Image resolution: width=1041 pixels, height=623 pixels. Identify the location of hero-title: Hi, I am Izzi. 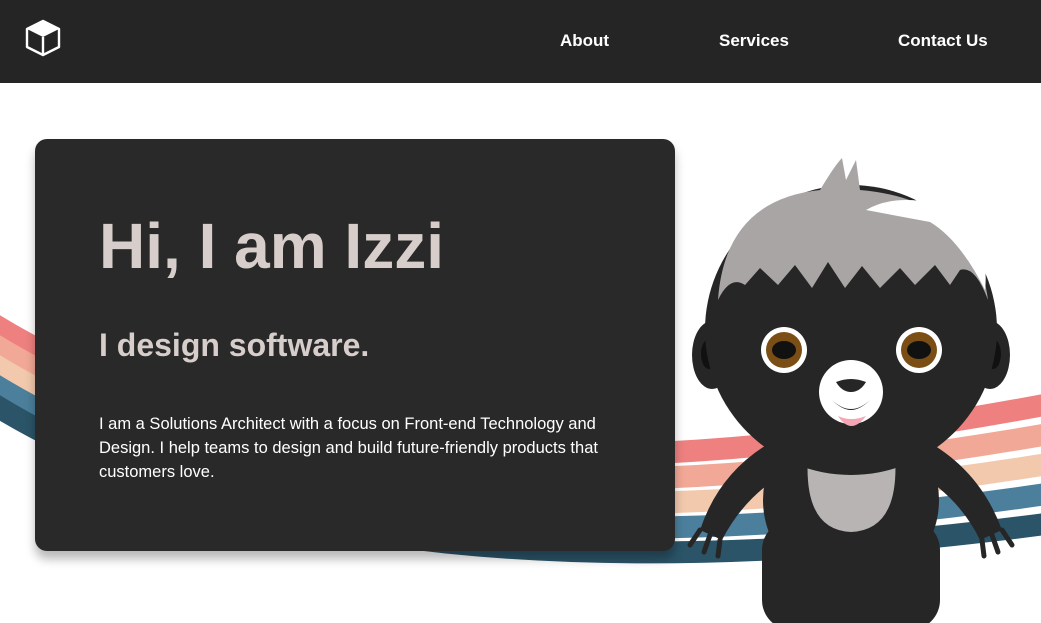
(271, 246).